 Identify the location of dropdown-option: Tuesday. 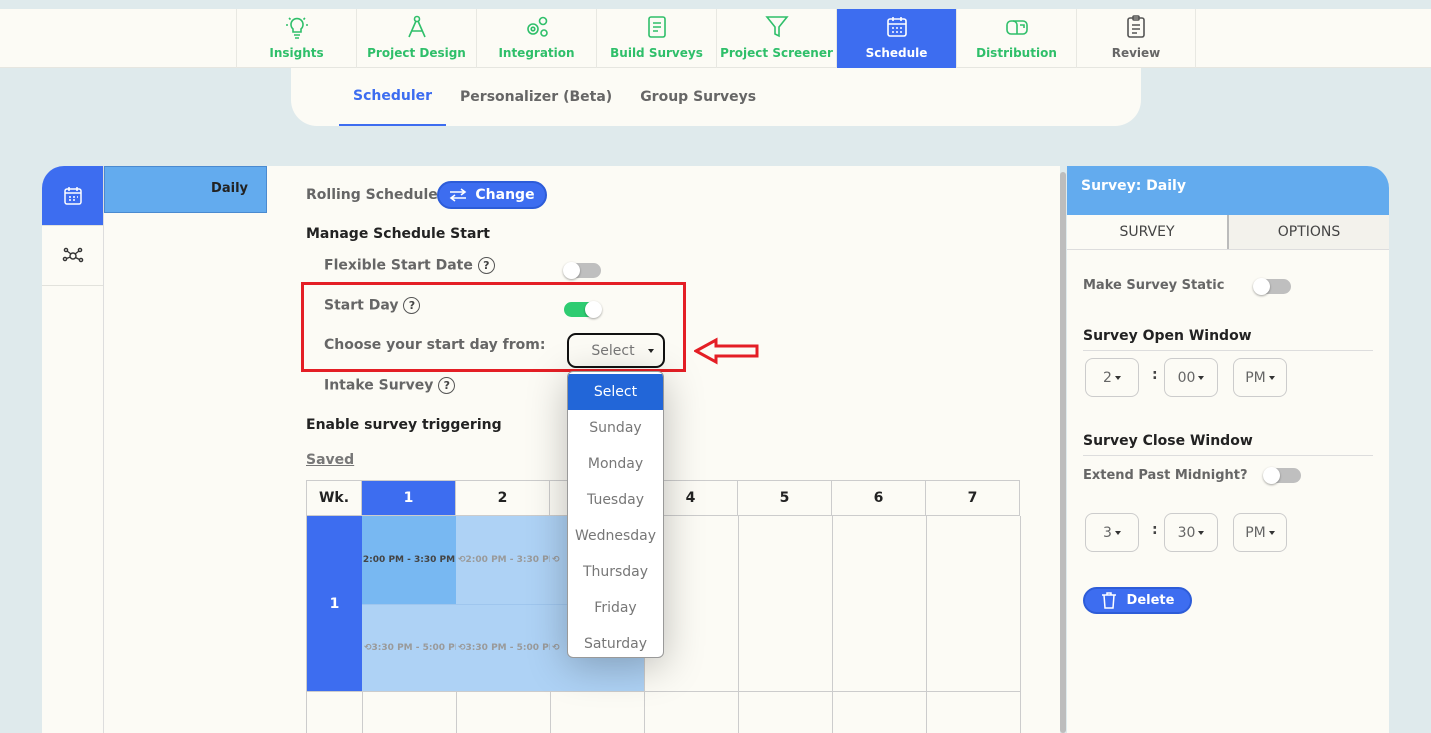
(615, 500).